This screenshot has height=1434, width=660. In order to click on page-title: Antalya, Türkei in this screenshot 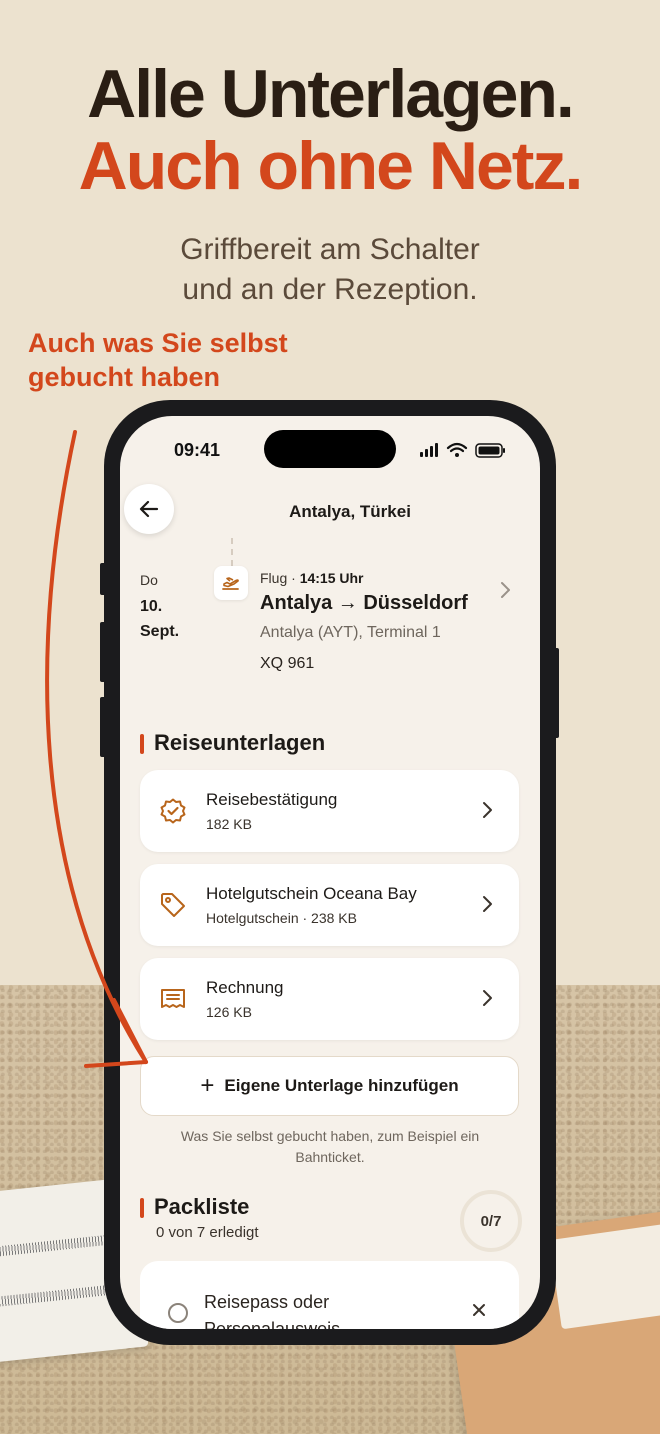, I will do `click(350, 511)`.